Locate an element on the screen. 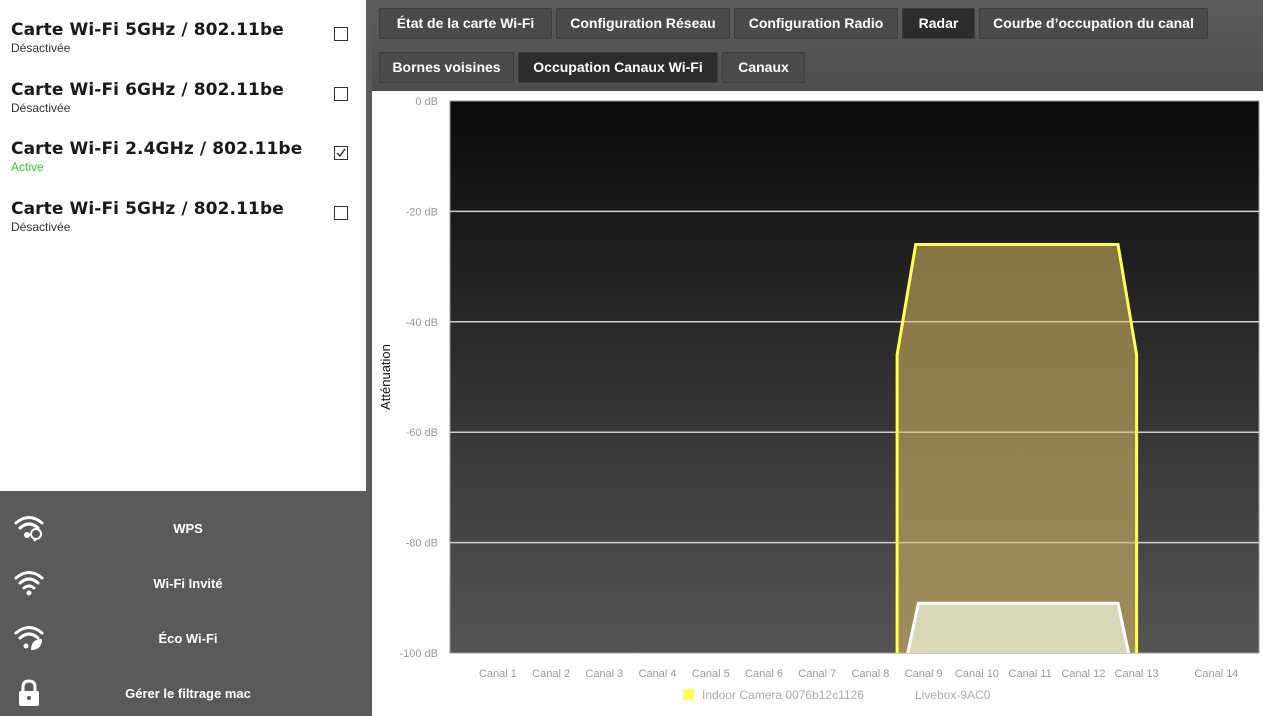 This screenshot has width=1263, height=716. legend-entry: Livebox-9AC0 is located at coordinates (953, 695).